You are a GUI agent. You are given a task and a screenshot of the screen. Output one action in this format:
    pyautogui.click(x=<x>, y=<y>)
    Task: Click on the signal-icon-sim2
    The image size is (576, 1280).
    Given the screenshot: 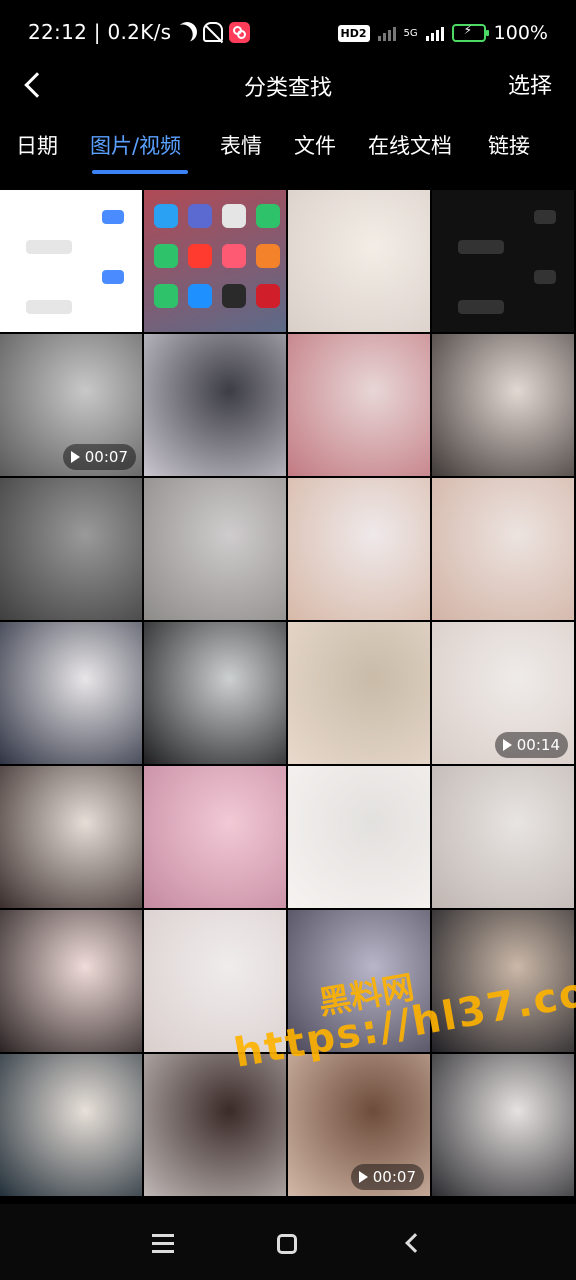 What is the action you would take?
    pyautogui.click(x=434, y=33)
    